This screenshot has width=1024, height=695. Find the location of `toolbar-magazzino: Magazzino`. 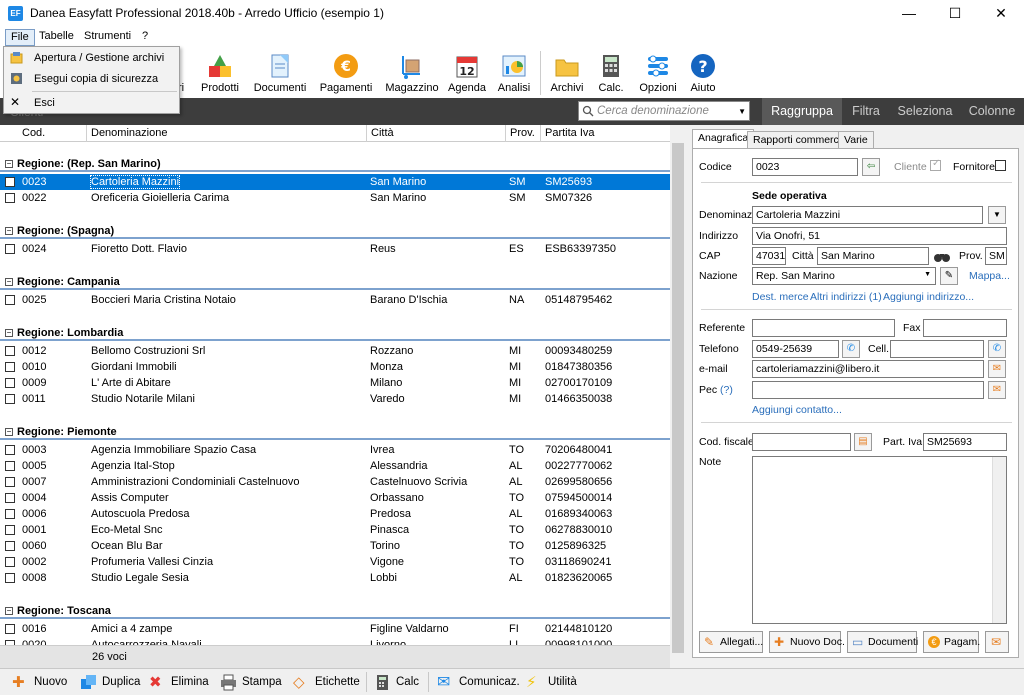

toolbar-magazzino: Magazzino is located at coordinates (412, 73).